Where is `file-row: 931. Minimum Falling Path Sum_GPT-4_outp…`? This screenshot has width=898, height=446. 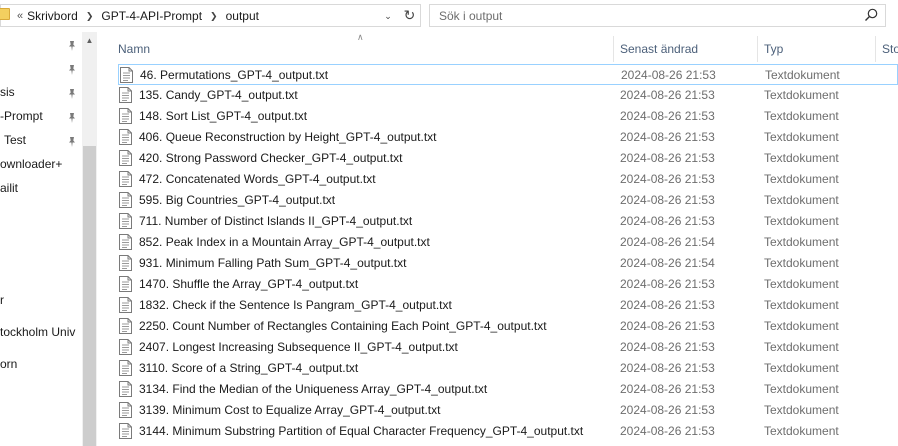 file-row: 931. Minimum Falling Path Sum_GPT-4_outp… is located at coordinates (508, 263).